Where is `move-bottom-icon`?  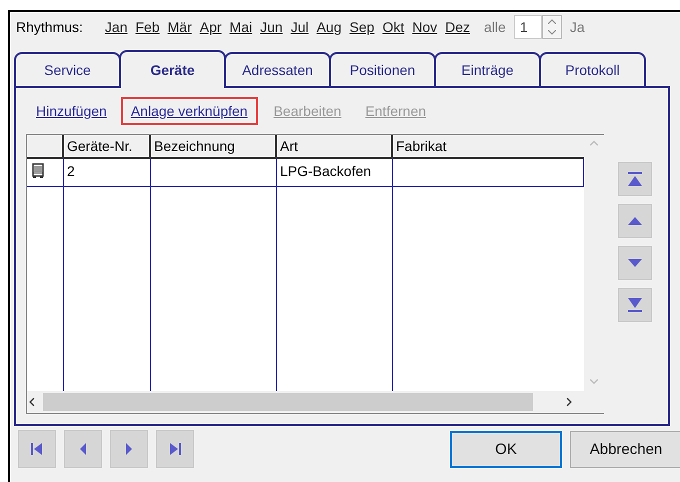 move-bottom-icon is located at coordinates (635, 305).